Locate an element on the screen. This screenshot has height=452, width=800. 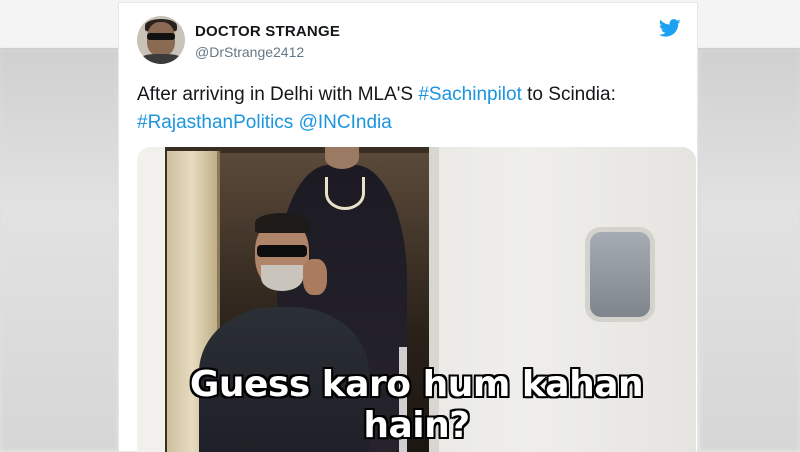
necklace is located at coordinates (345, 193).